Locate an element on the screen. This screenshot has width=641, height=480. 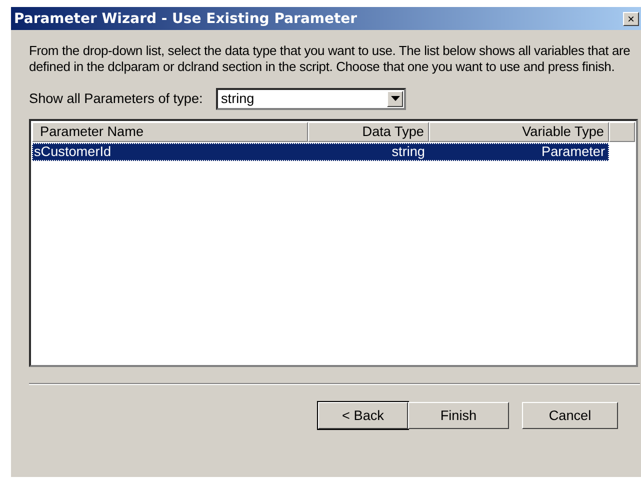
instructions-text: From the drop-down list, select the data type that you want to use. The list below shows all variables that are defined in the dclparam or dclrand section in the script. Choose that one you want to use and press finish. is located at coordinates (330, 59).